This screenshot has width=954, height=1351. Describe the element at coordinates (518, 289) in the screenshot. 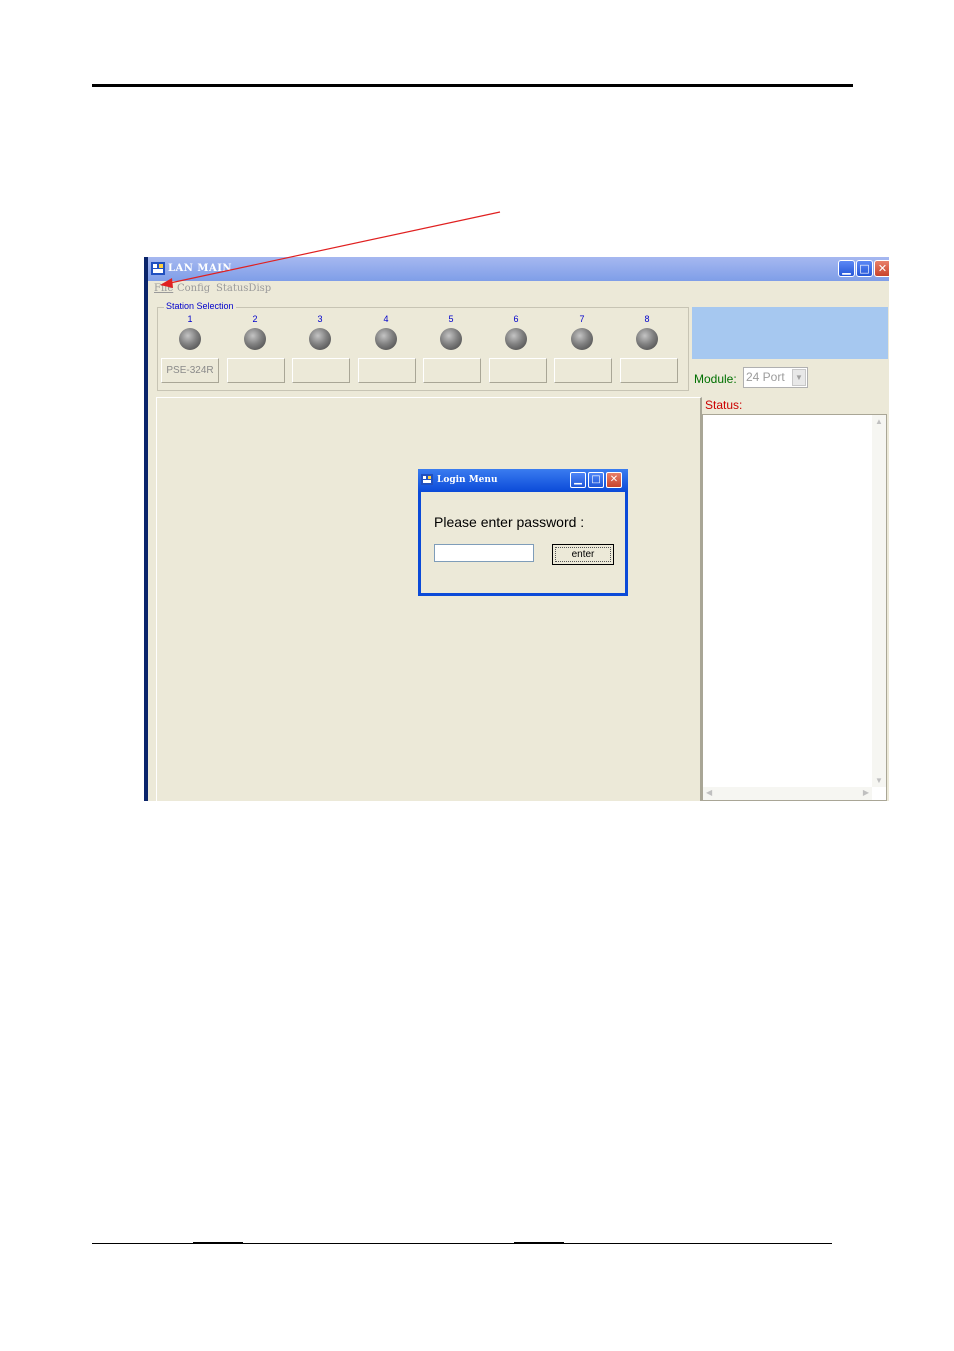

I see `menu-bar: File Config StatusDisp` at that location.